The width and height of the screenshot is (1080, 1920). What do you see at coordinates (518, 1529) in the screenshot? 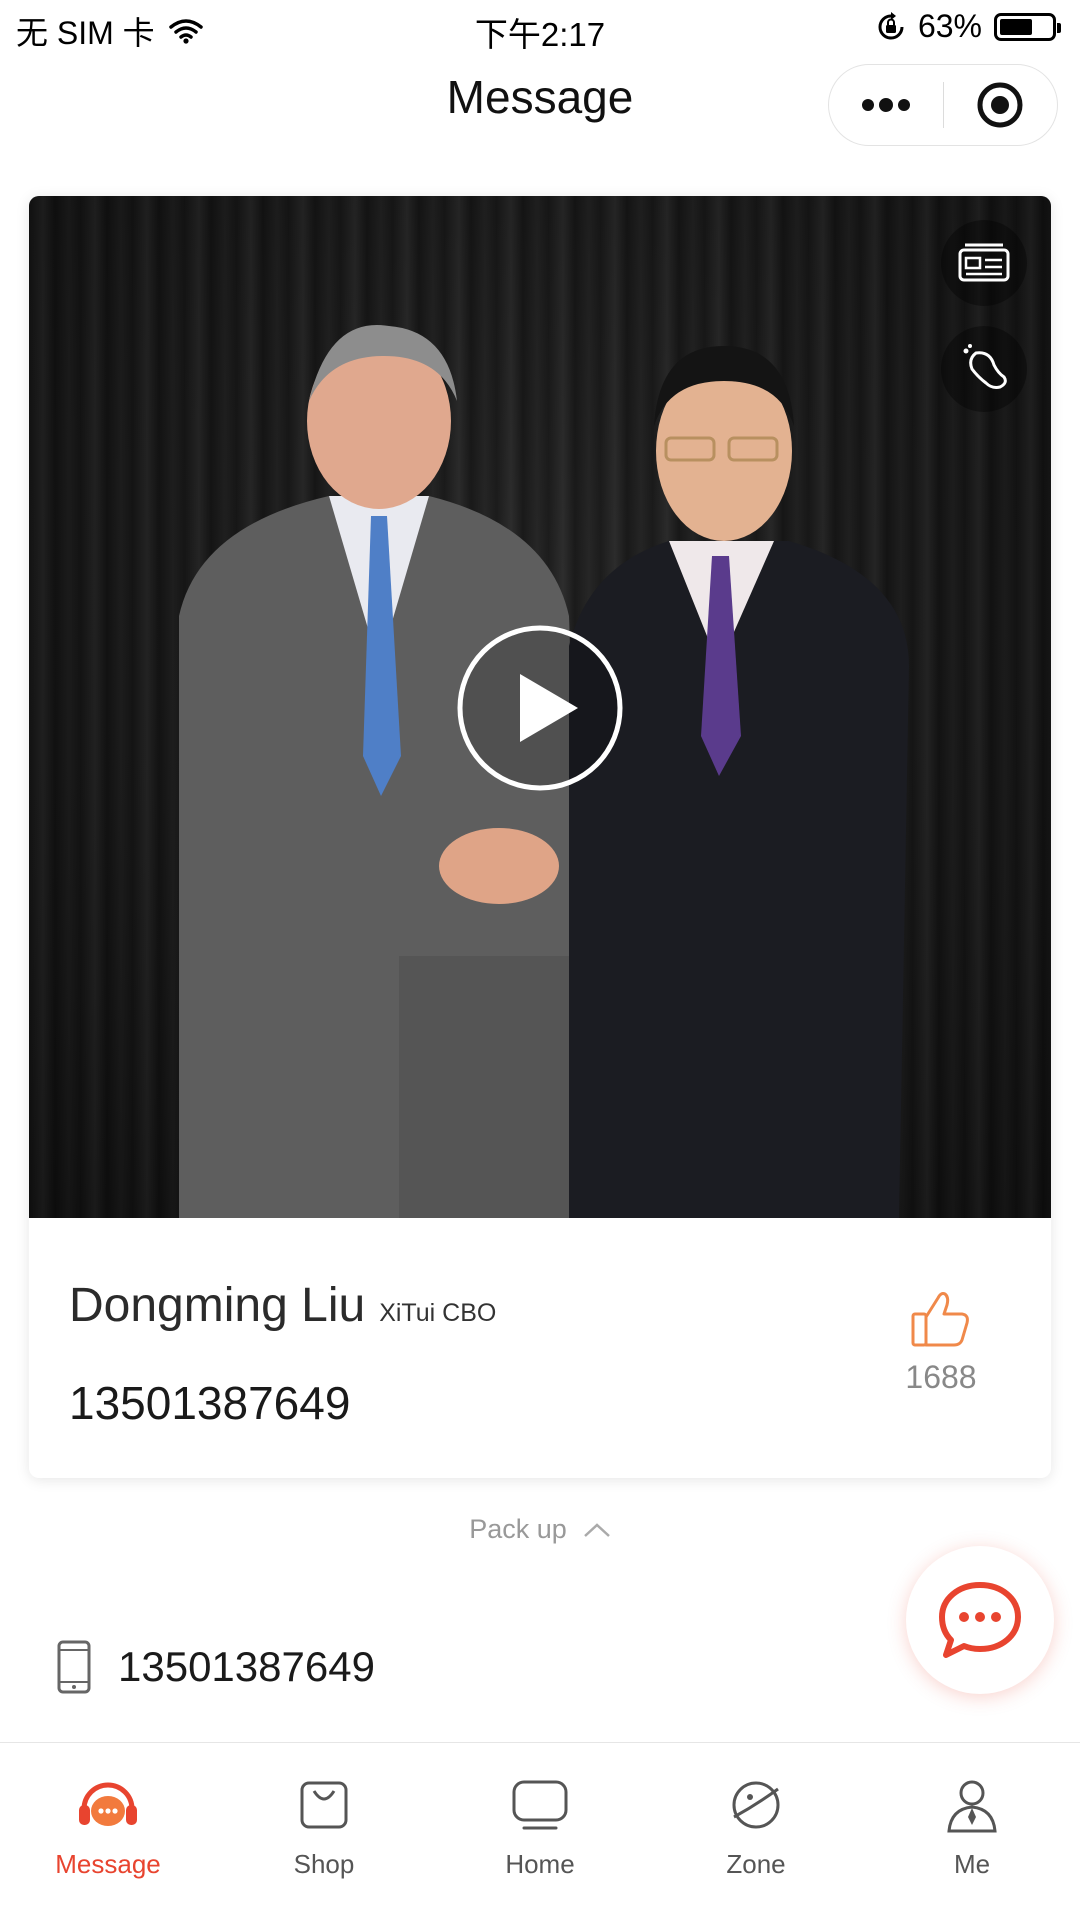
I see `pack-up-label: Pack up` at bounding box center [518, 1529].